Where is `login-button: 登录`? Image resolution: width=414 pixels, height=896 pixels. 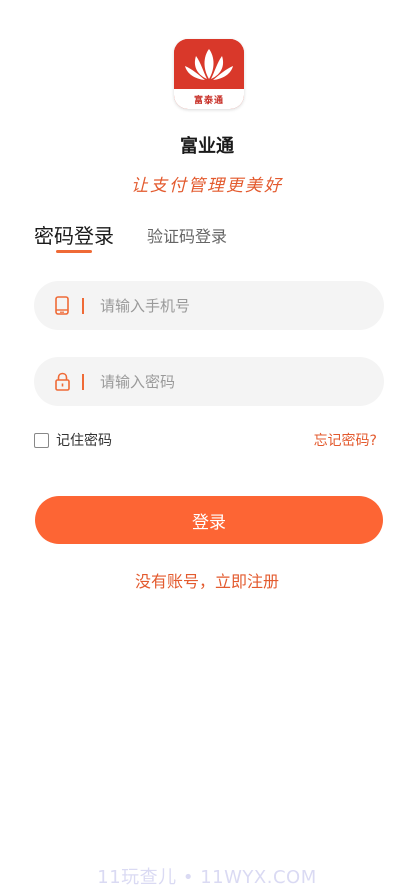 login-button: 登录 is located at coordinates (209, 520).